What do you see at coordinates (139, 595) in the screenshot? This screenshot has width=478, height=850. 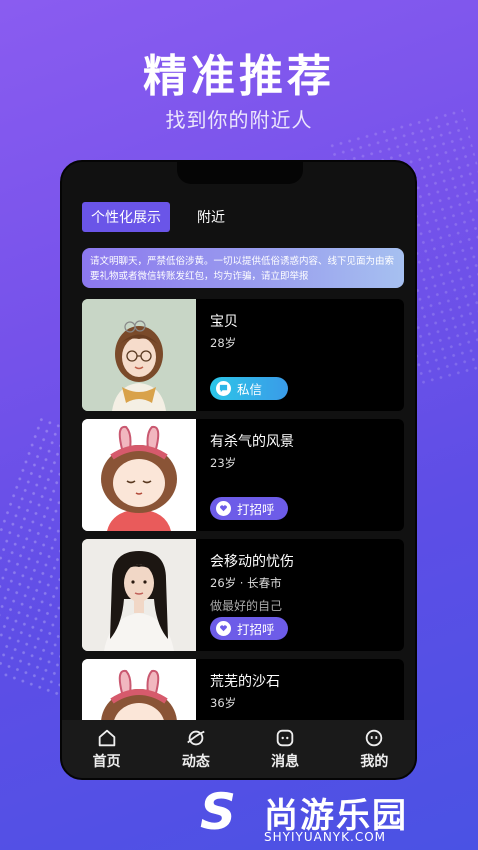 I see `user-photo` at bounding box center [139, 595].